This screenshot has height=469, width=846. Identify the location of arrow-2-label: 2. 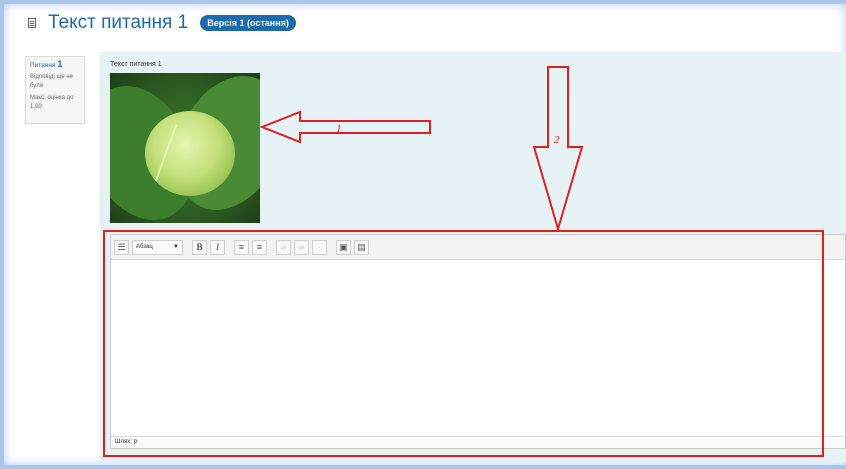
(557, 140).